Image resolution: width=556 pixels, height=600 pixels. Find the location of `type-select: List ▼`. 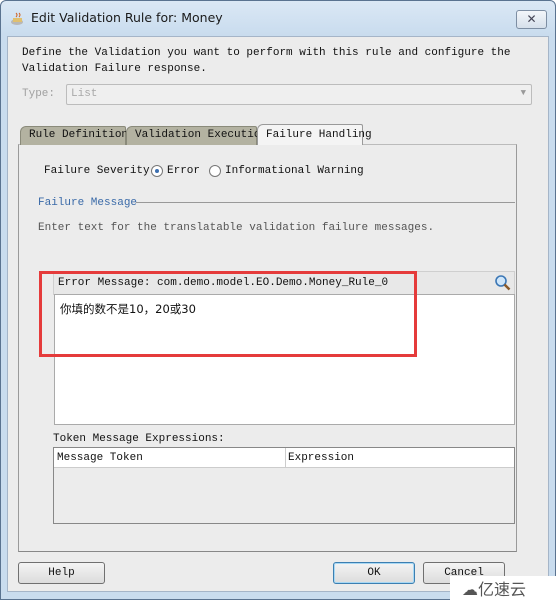

type-select: List ▼ is located at coordinates (299, 94).